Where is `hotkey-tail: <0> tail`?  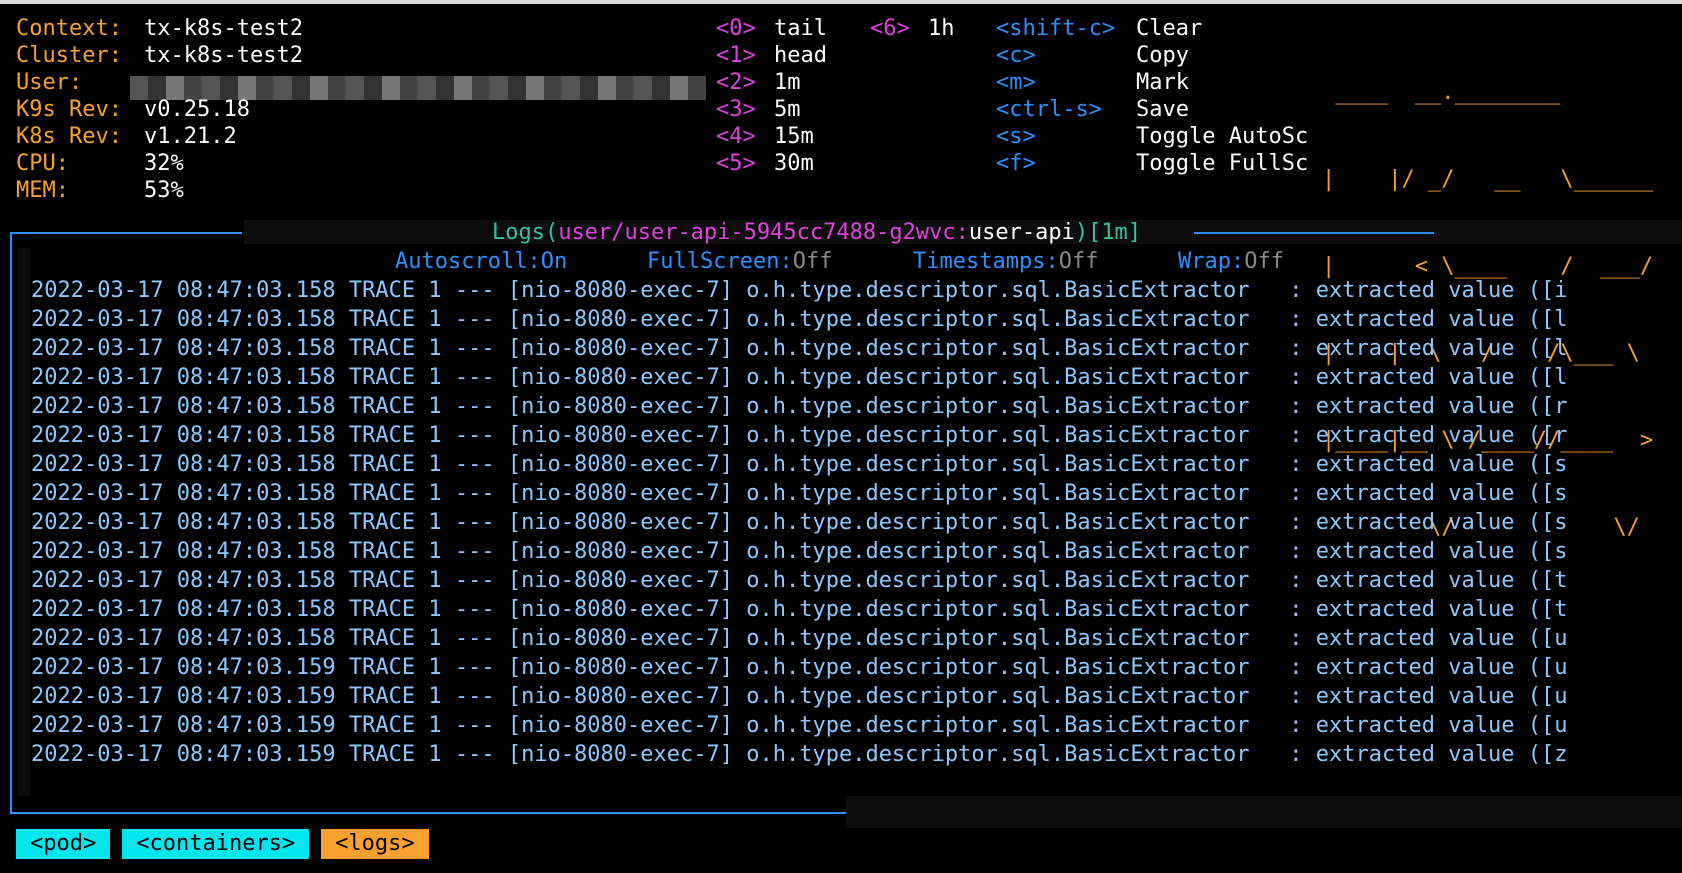 hotkey-tail: <0> tail is located at coordinates (771, 28).